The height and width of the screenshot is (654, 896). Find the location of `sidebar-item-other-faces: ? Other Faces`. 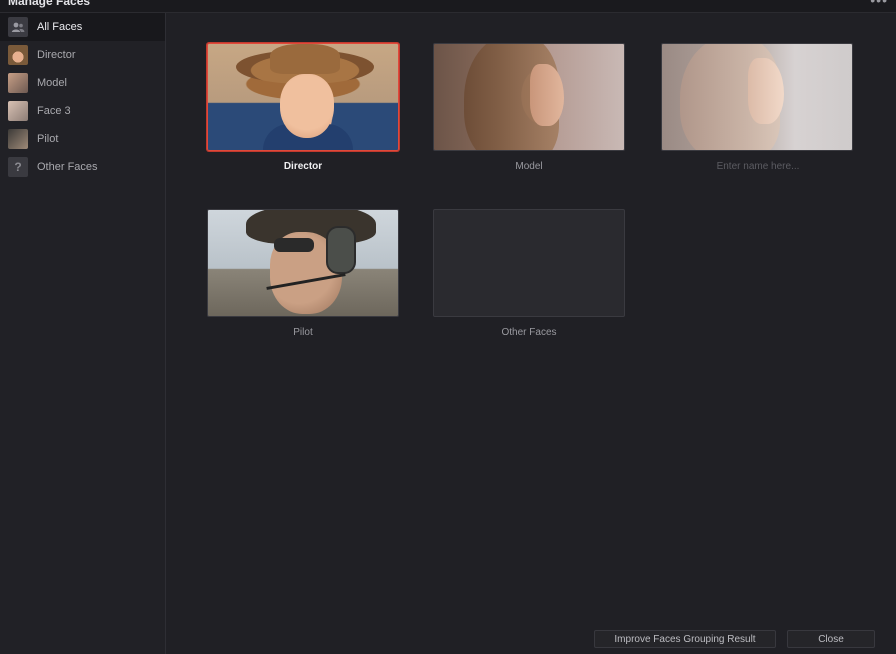

sidebar-item-other-faces: ? Other Faces is located at coordinates (82, 167).